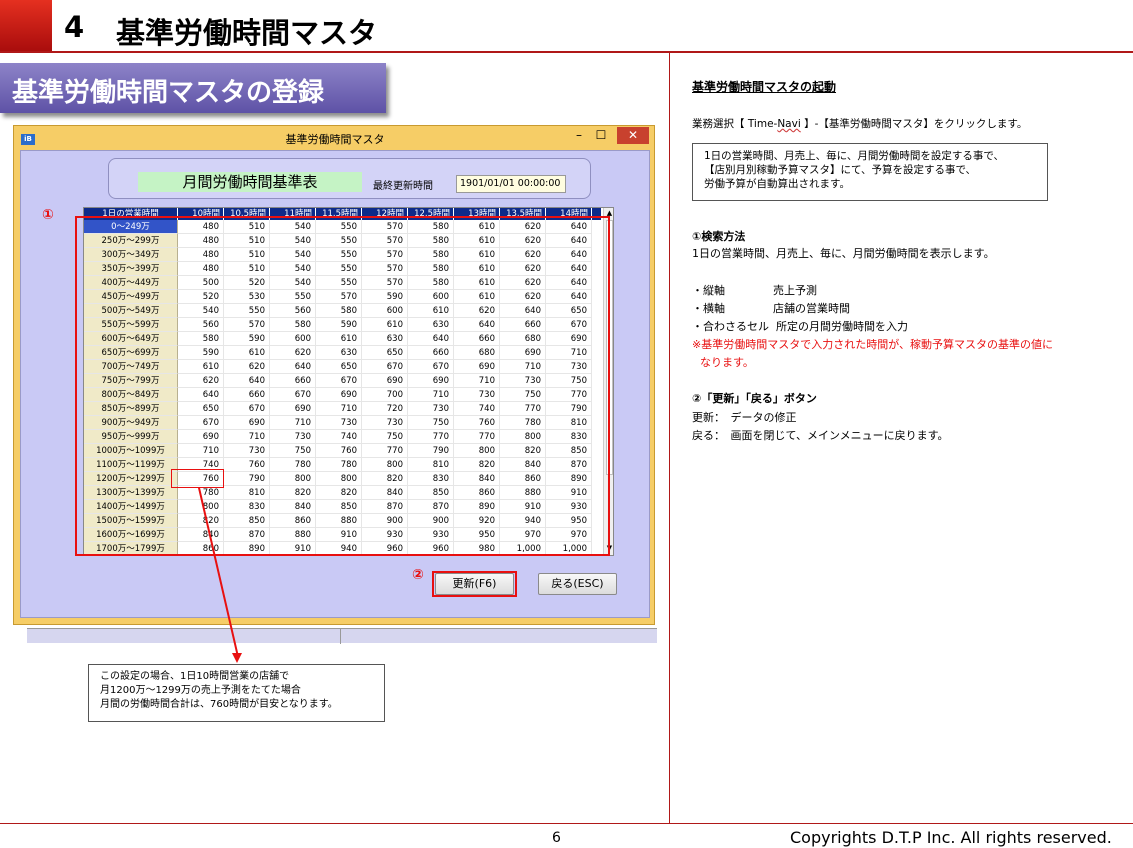 The height and width of the screenshot is (848, 1133). What do you see at coordinates (74, 27) in the screenshot?
I see `section-number: 4` at bounding box center [74, 27].